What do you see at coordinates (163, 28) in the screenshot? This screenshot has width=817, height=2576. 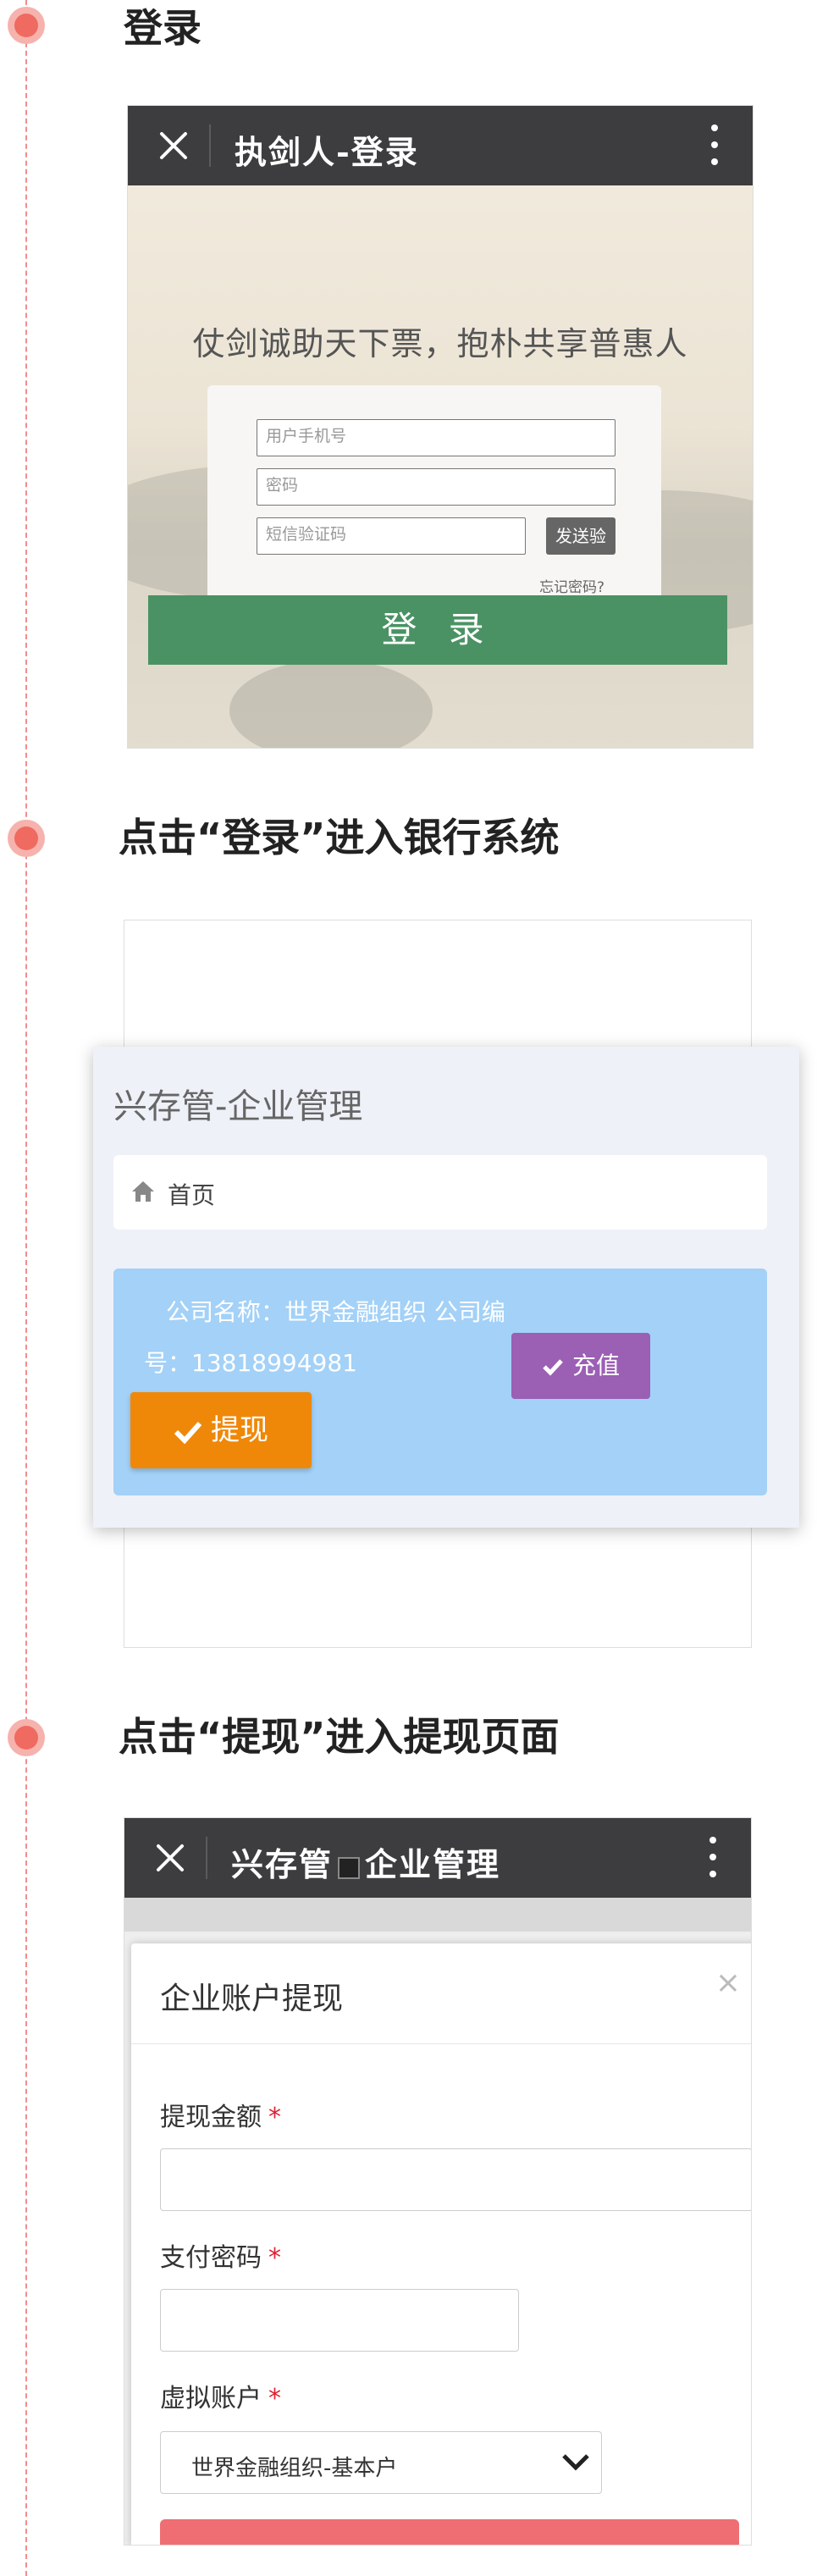 I see `step-title-login: 登录` at bounding box center [163, 28].